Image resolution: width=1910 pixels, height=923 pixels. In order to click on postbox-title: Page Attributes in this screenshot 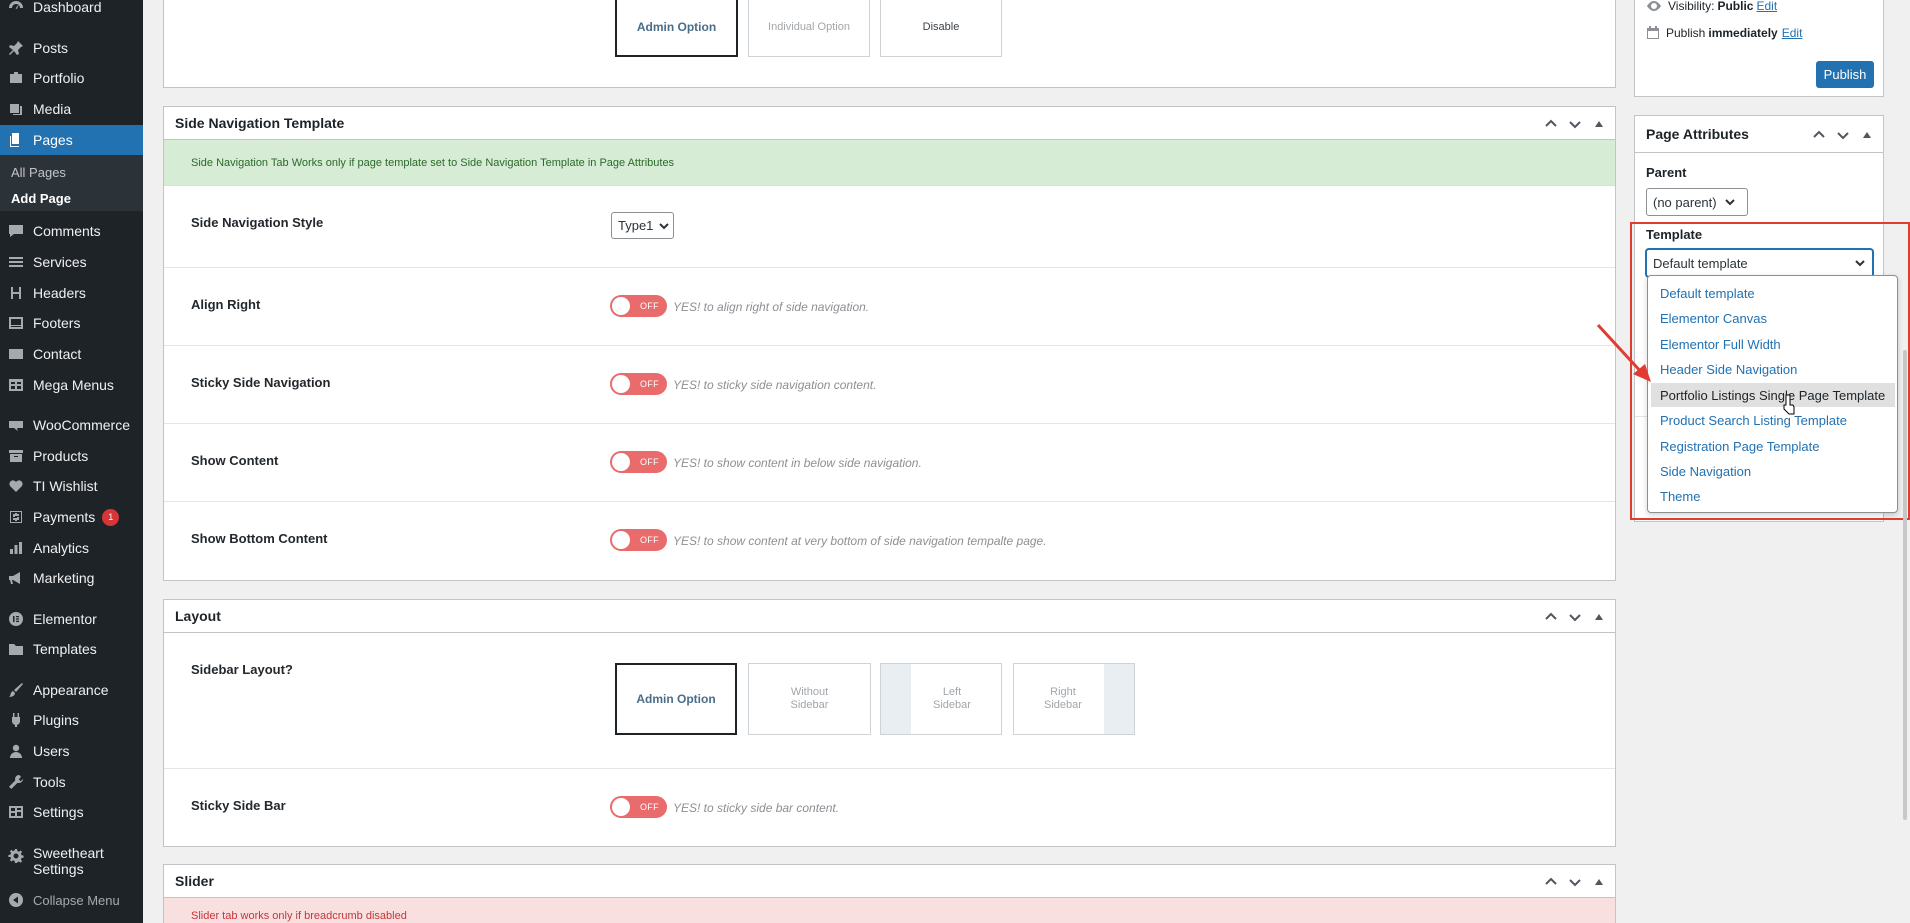, I will do `click(1697, 134)`.